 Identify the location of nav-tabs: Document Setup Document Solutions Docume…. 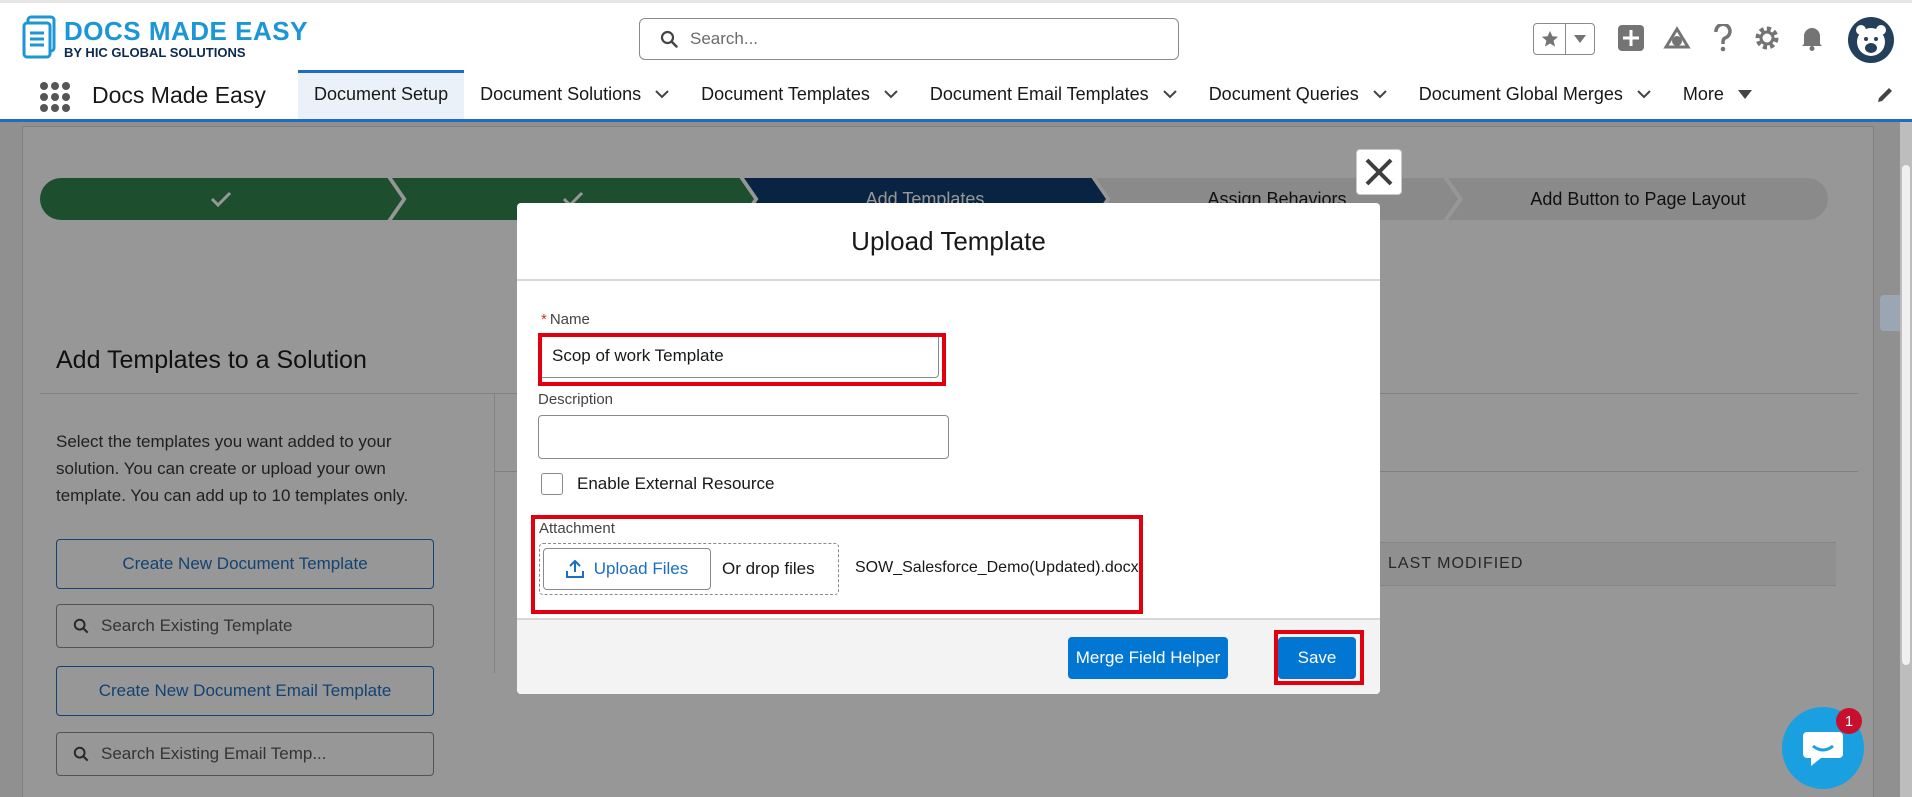
(1033, 94).